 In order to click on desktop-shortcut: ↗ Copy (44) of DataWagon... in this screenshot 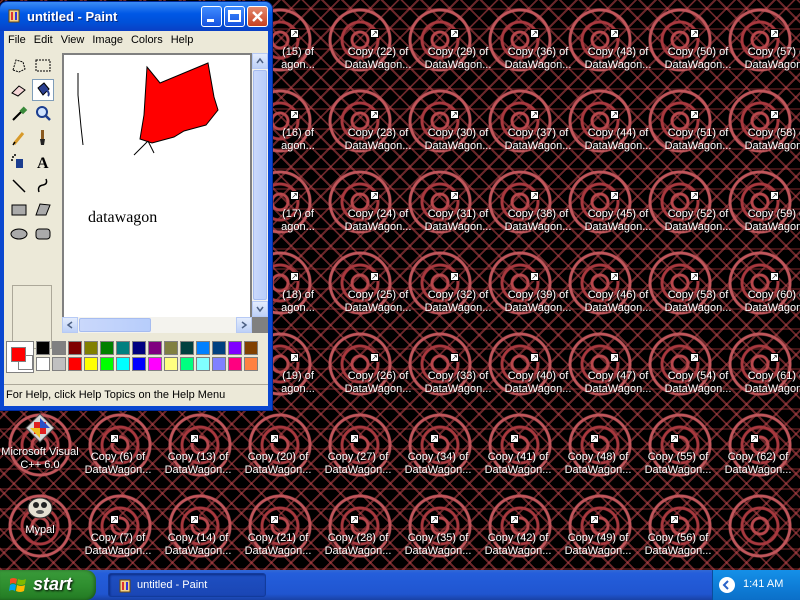, I will do `click(618, 143)`.